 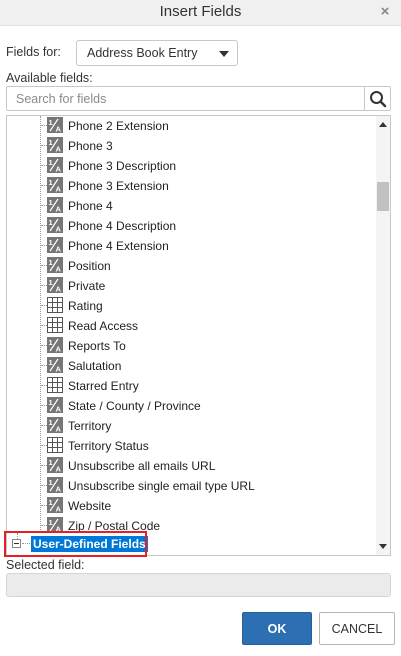 What do you see at coordinates (122, 166) in the screenshot?
I see `tree-item-label: Phone 3 Description` at bounding box center [122, 166].